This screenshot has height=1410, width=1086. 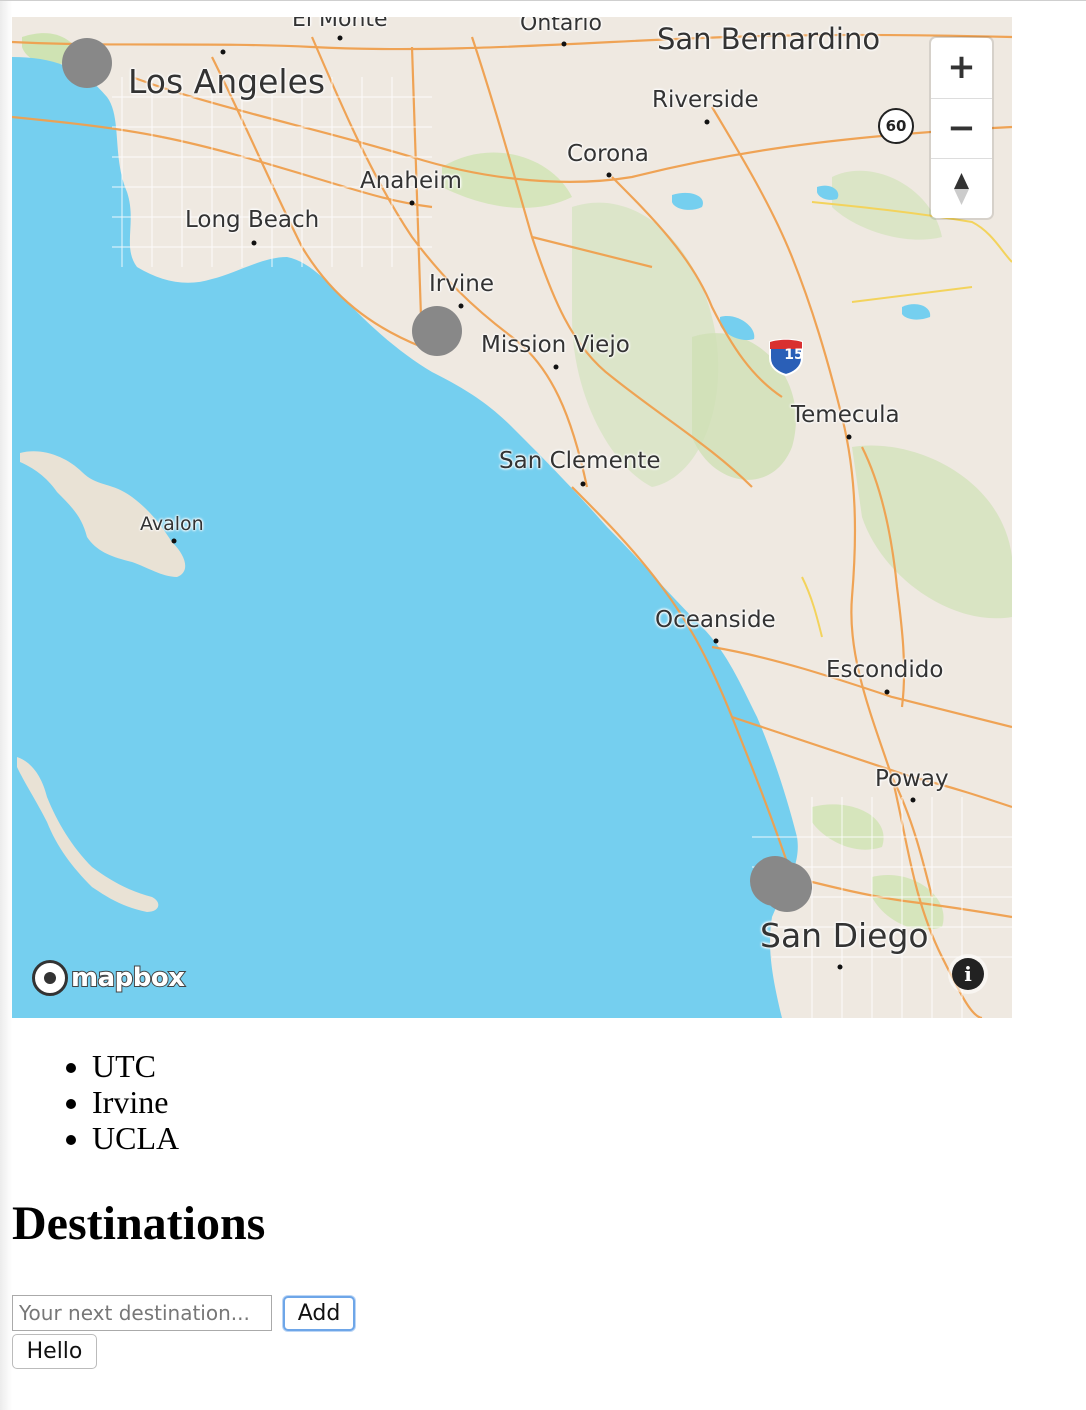 What do you see at coordinates (172, 524) in the screenshot?
I see `place-label-avalon: Avalon` at bounding box center [172, 524].